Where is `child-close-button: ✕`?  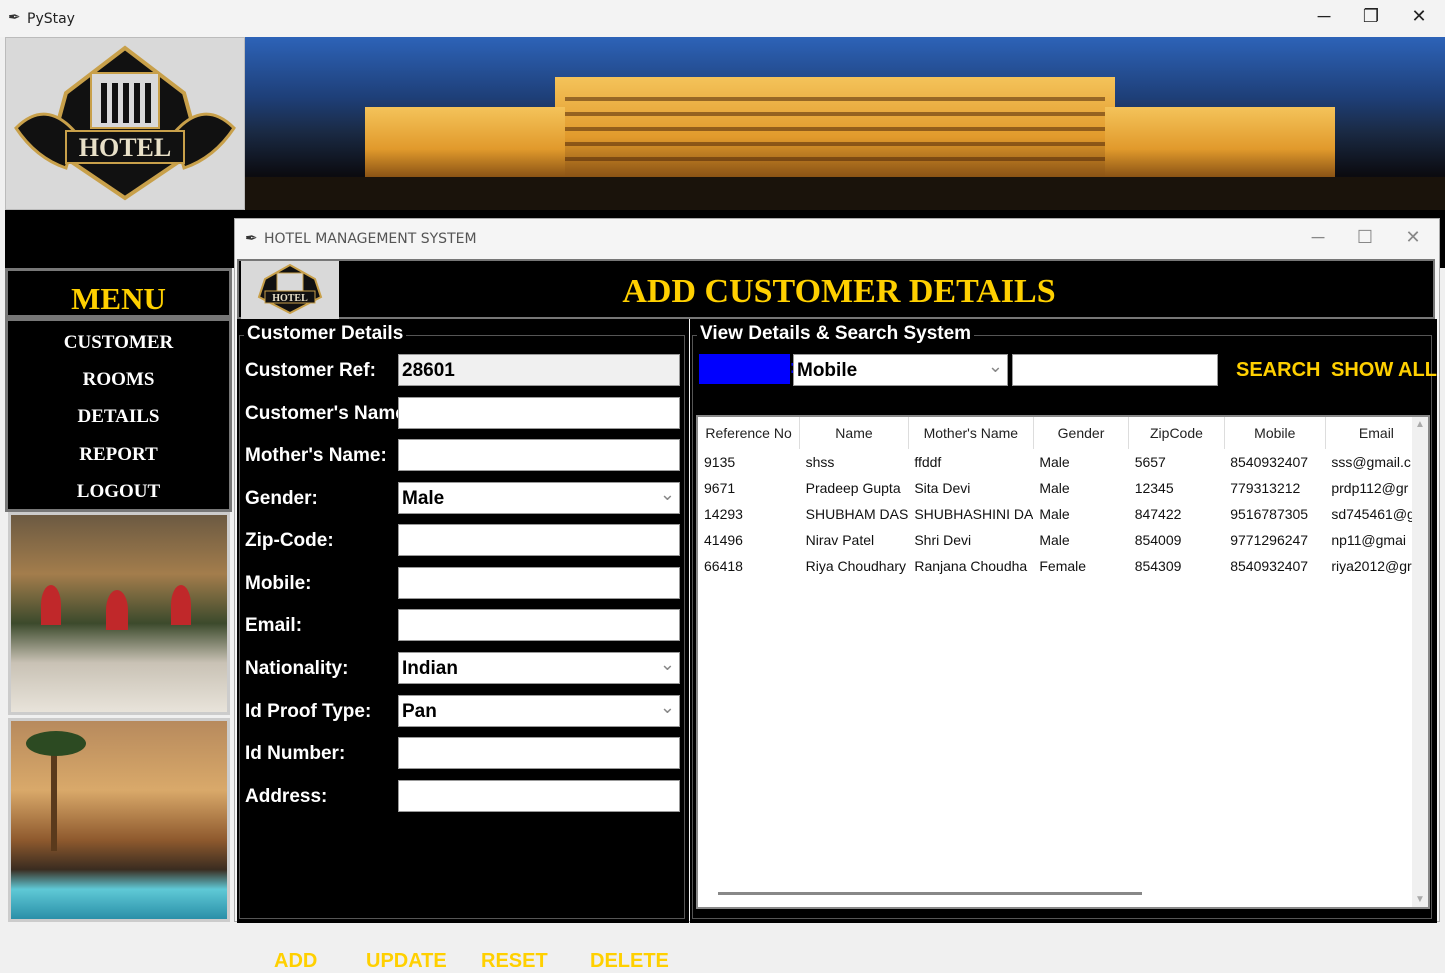 child-close-button: ✕ is located at coordinates (1413, 237).